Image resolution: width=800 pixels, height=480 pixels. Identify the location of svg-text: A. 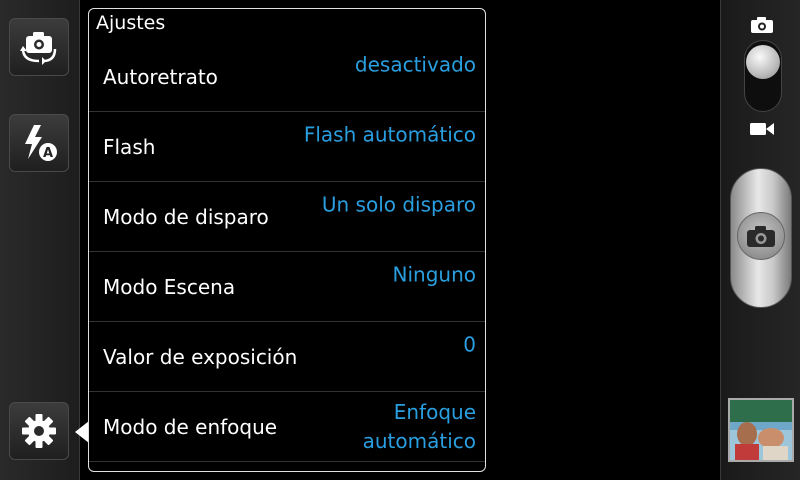
(48, 153).